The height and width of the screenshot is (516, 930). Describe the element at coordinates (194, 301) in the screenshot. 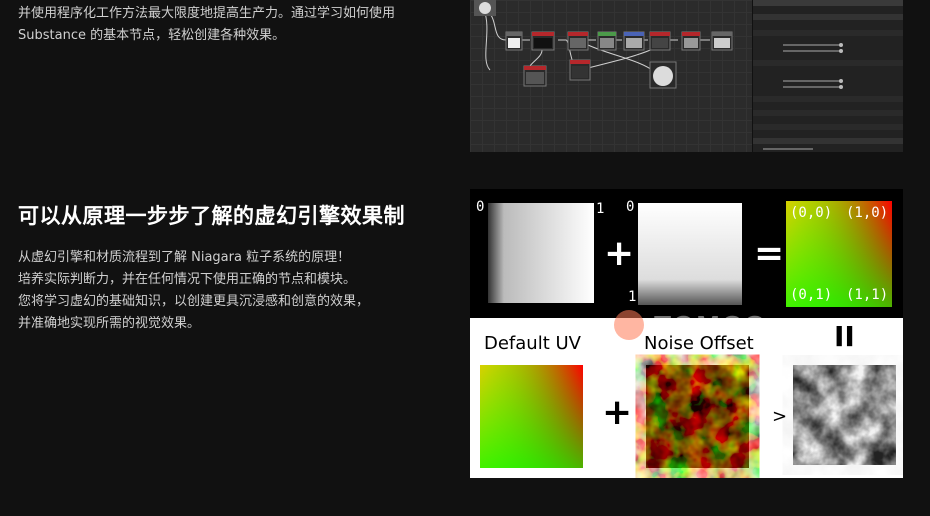

I see `body-line-3: 您将学习虚幻的基础知识，以创建更具沉浸感和创意的效果，` at that location.